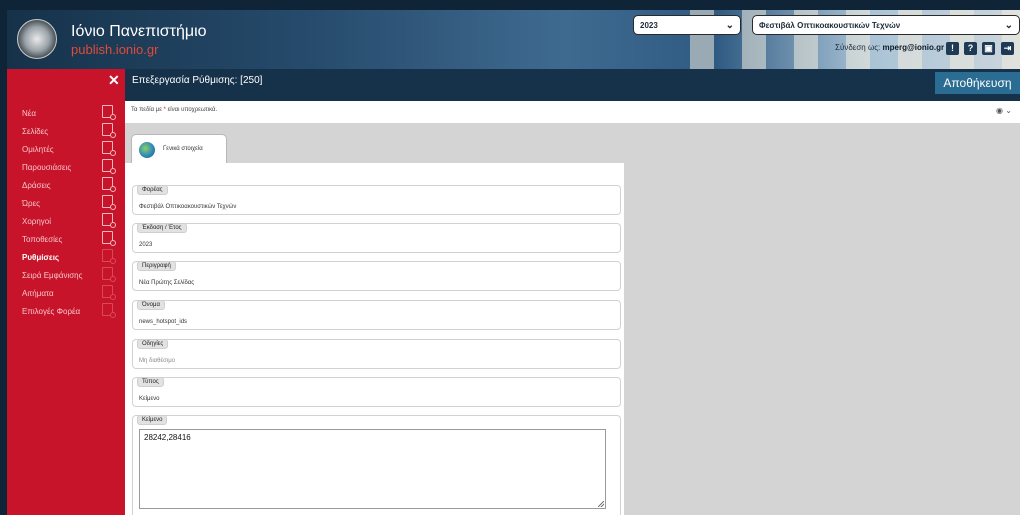 Image resolution: width=1020 pixels, height=515 pixels. What do you see at coordinates (37, 221) in the screenshot?
I see `sidebar-item-label: Χορηγοί` at bounding box center [37, 221].